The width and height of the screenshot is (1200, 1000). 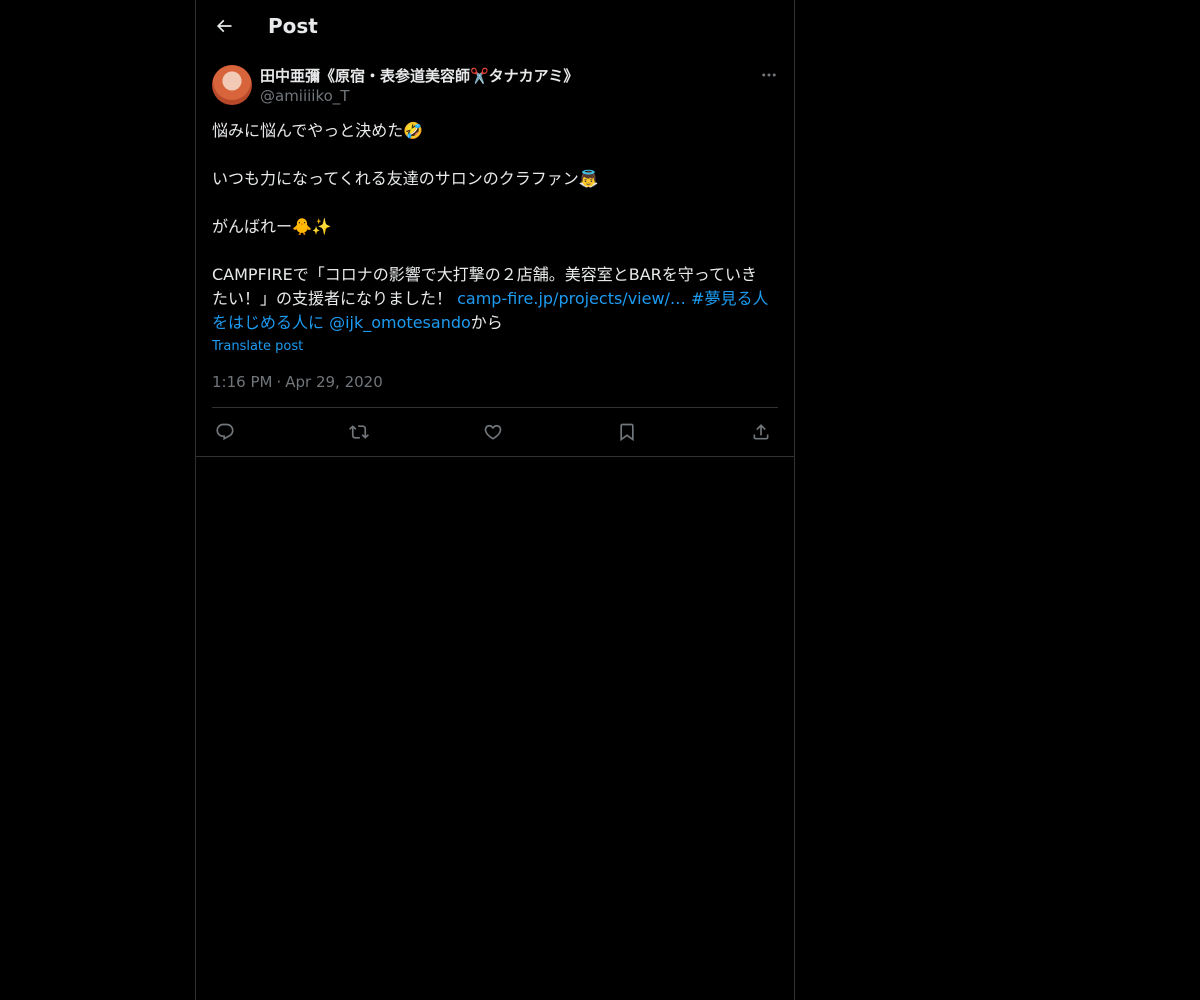 I want to click on bookmark-button, so click(x=627, y=432).